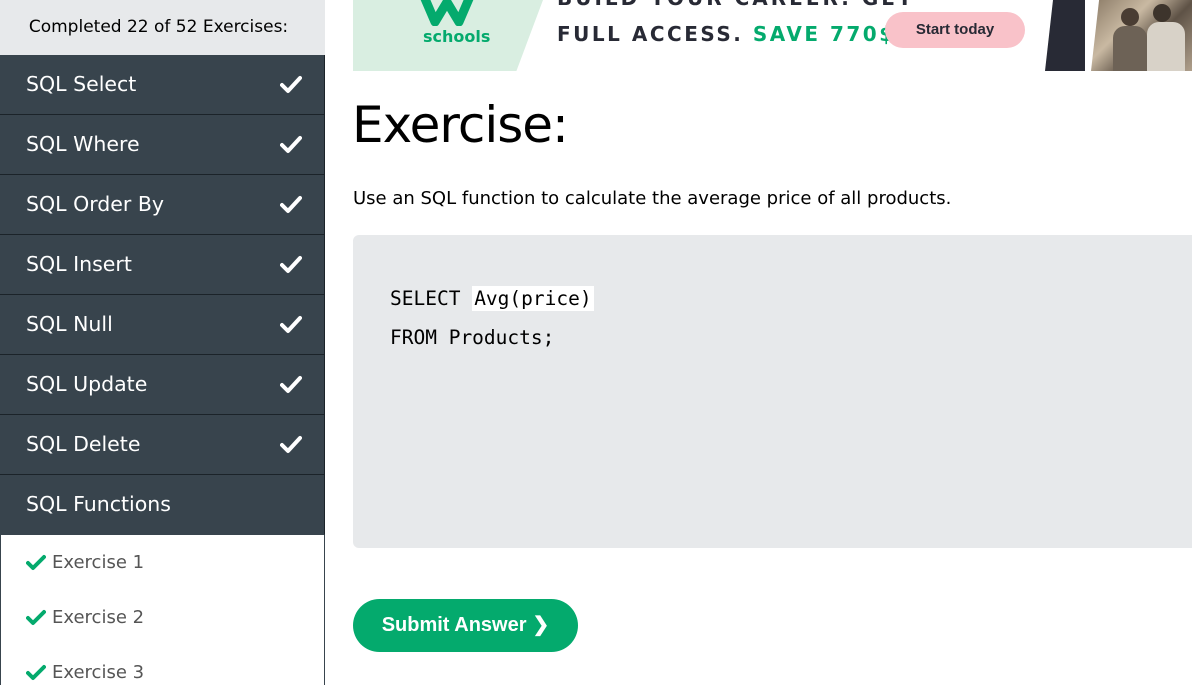  What do you see at coordinates (98, 617) in the screenshot?
I see `exercise-label: Exercise 2` at bounding box center [98, 617].